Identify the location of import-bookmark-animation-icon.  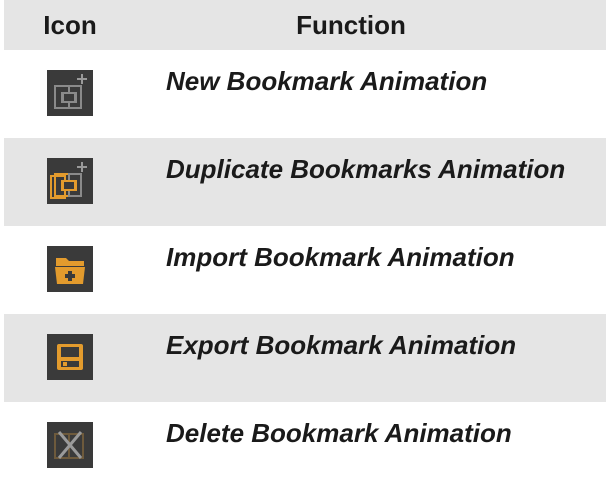
(70, 269).